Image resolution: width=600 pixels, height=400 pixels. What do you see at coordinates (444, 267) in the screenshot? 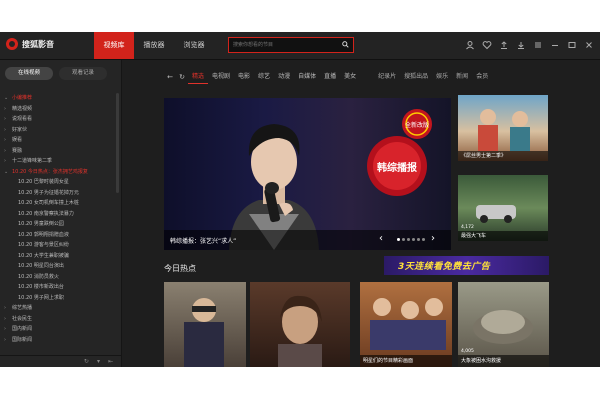
I see `ad-text: 3天连续看免费去广告` at bounding box center [444, 267].